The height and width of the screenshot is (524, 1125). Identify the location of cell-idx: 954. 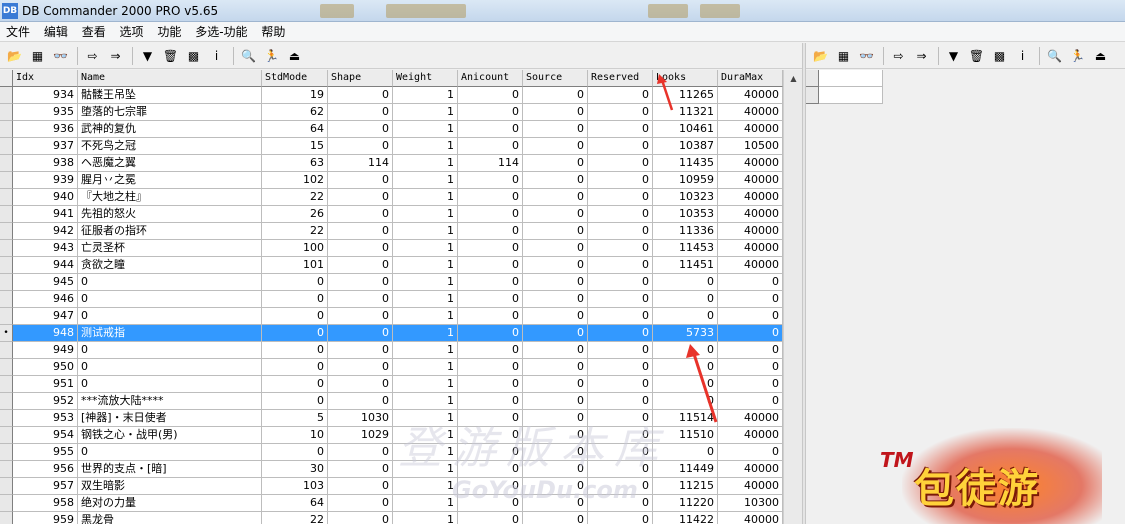
(45, 435).